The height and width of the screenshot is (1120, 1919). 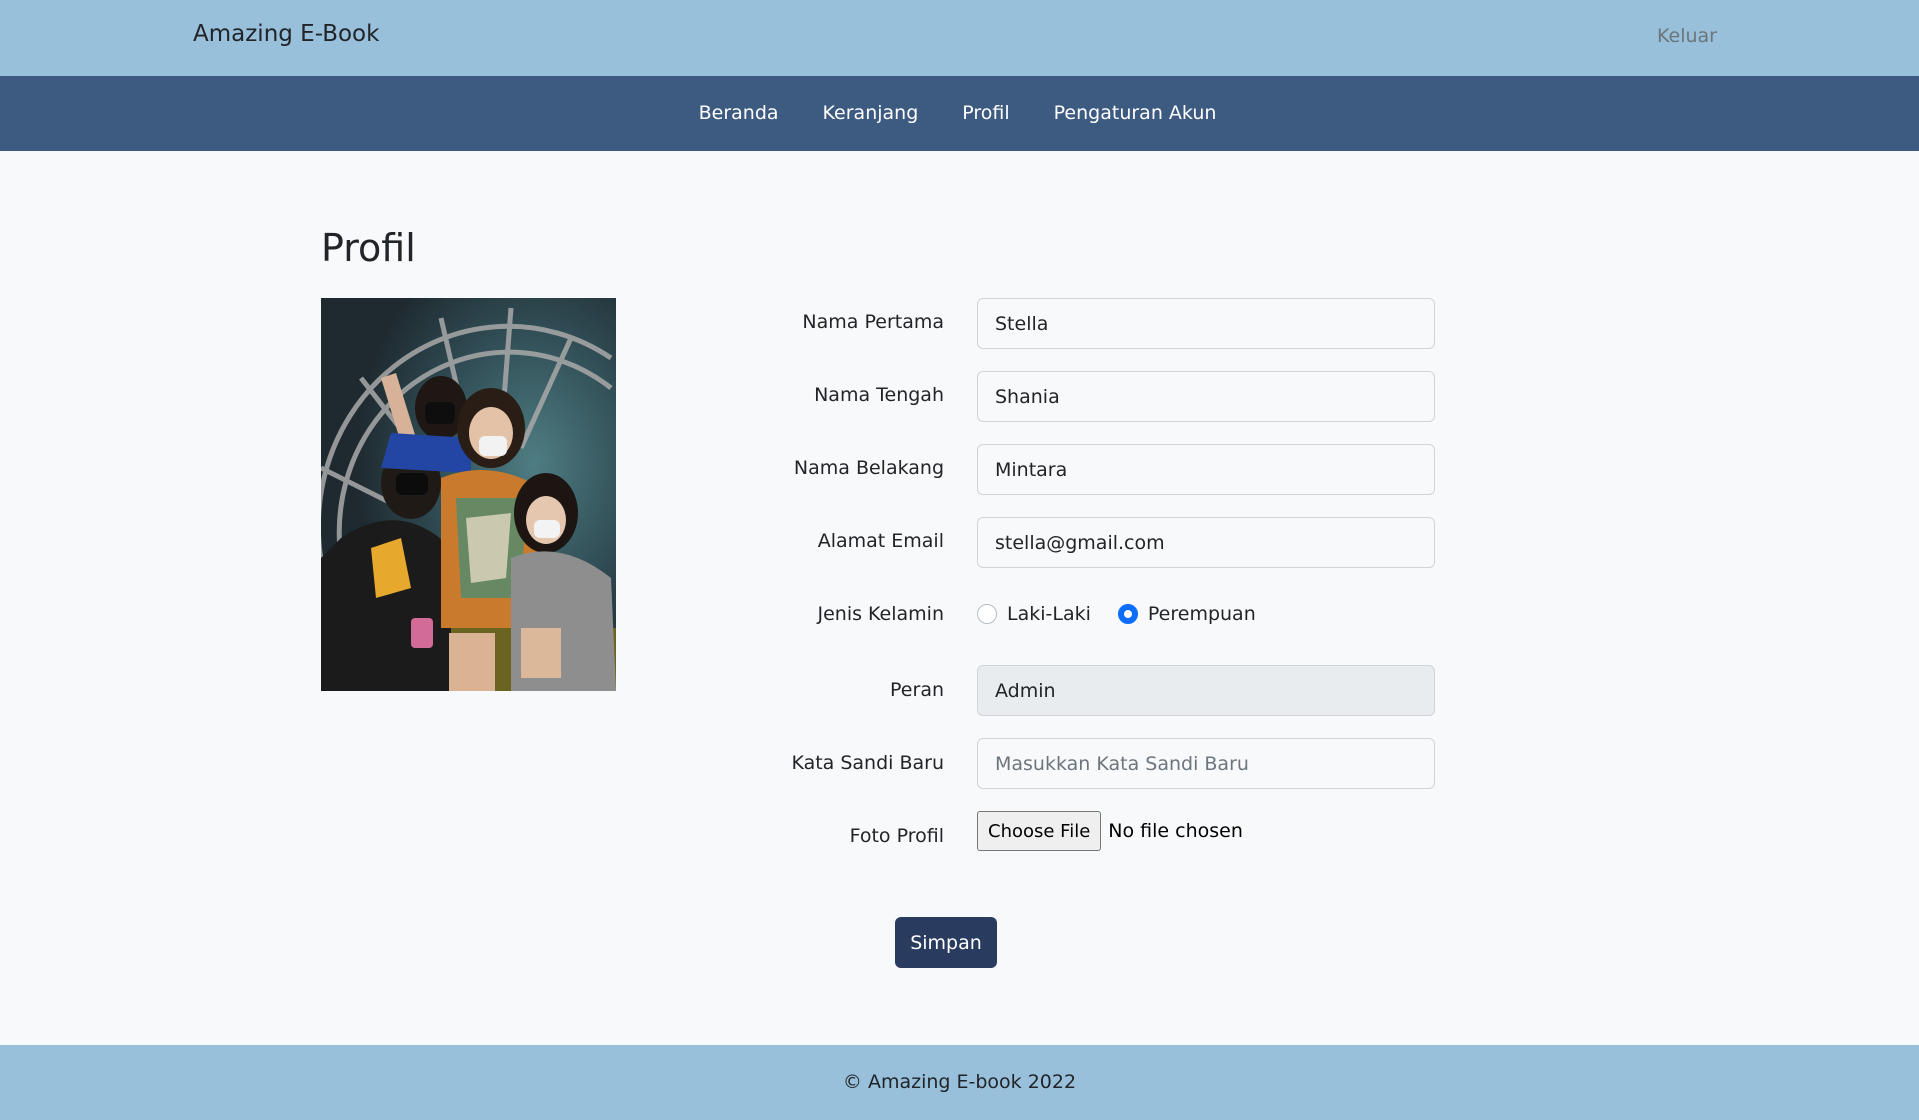 What do you see at coordinates (871, 113) in the screenshot?
I see `nav-item-keranjang: Keranjang` at bounding box center [871, 113].